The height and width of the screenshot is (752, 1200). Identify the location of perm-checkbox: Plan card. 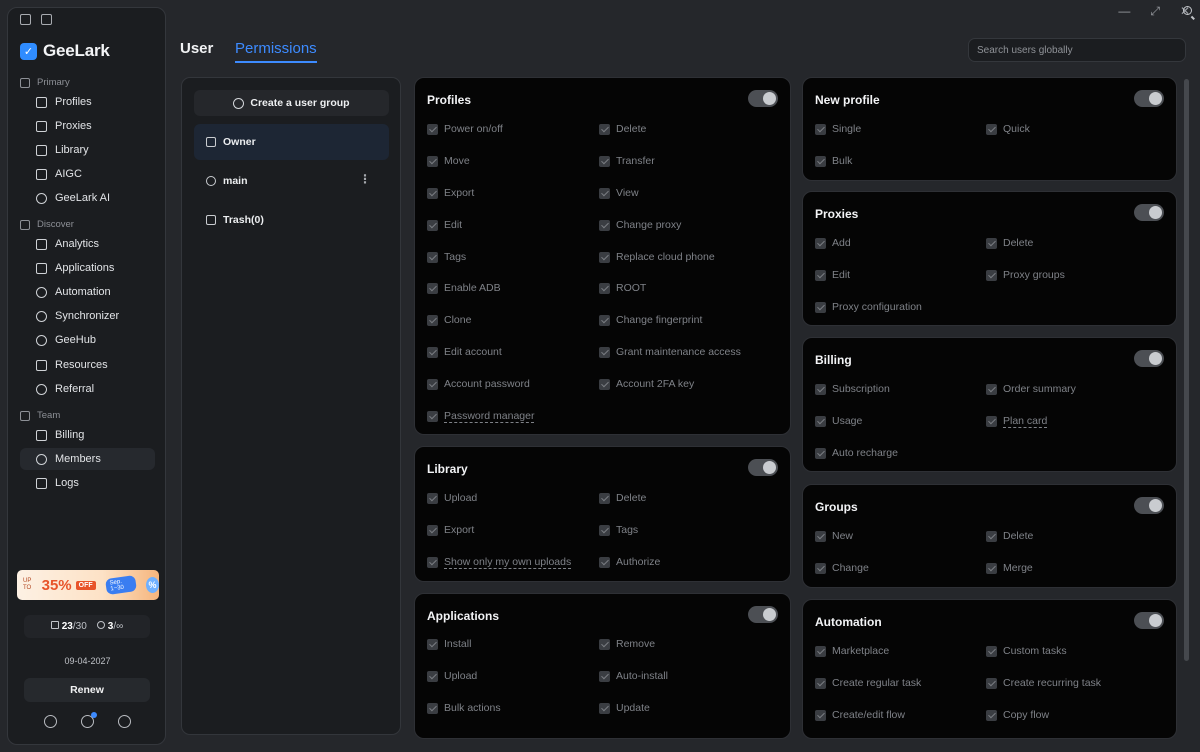
(1016, 421).